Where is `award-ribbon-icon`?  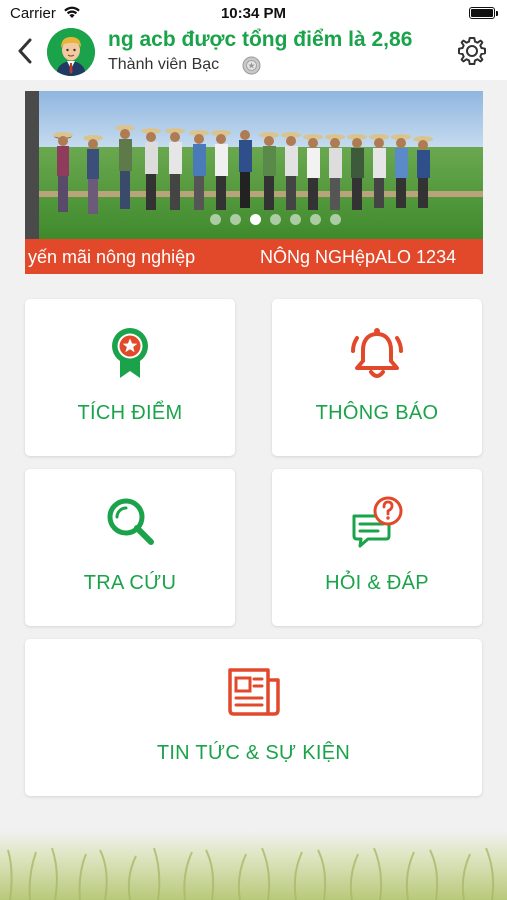
award-ribbon-icon is located at coordinates (130, 353).